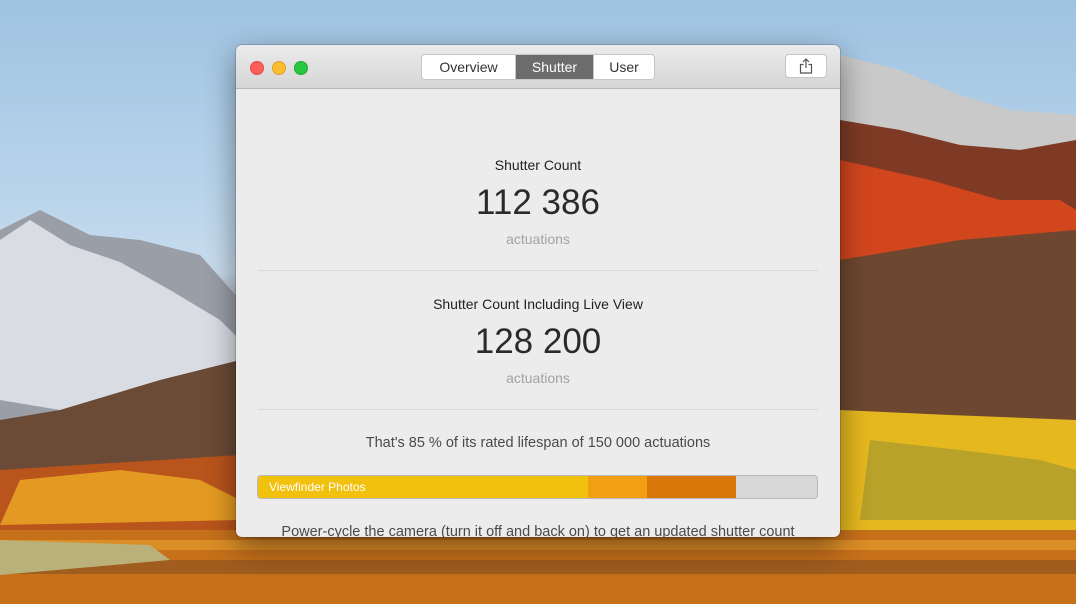  What do you see at coordinates (537, 487) in the screenshot?
I see `lifespan-progress-bar: Viewfinder Photos` at bounding box center [537, 487].